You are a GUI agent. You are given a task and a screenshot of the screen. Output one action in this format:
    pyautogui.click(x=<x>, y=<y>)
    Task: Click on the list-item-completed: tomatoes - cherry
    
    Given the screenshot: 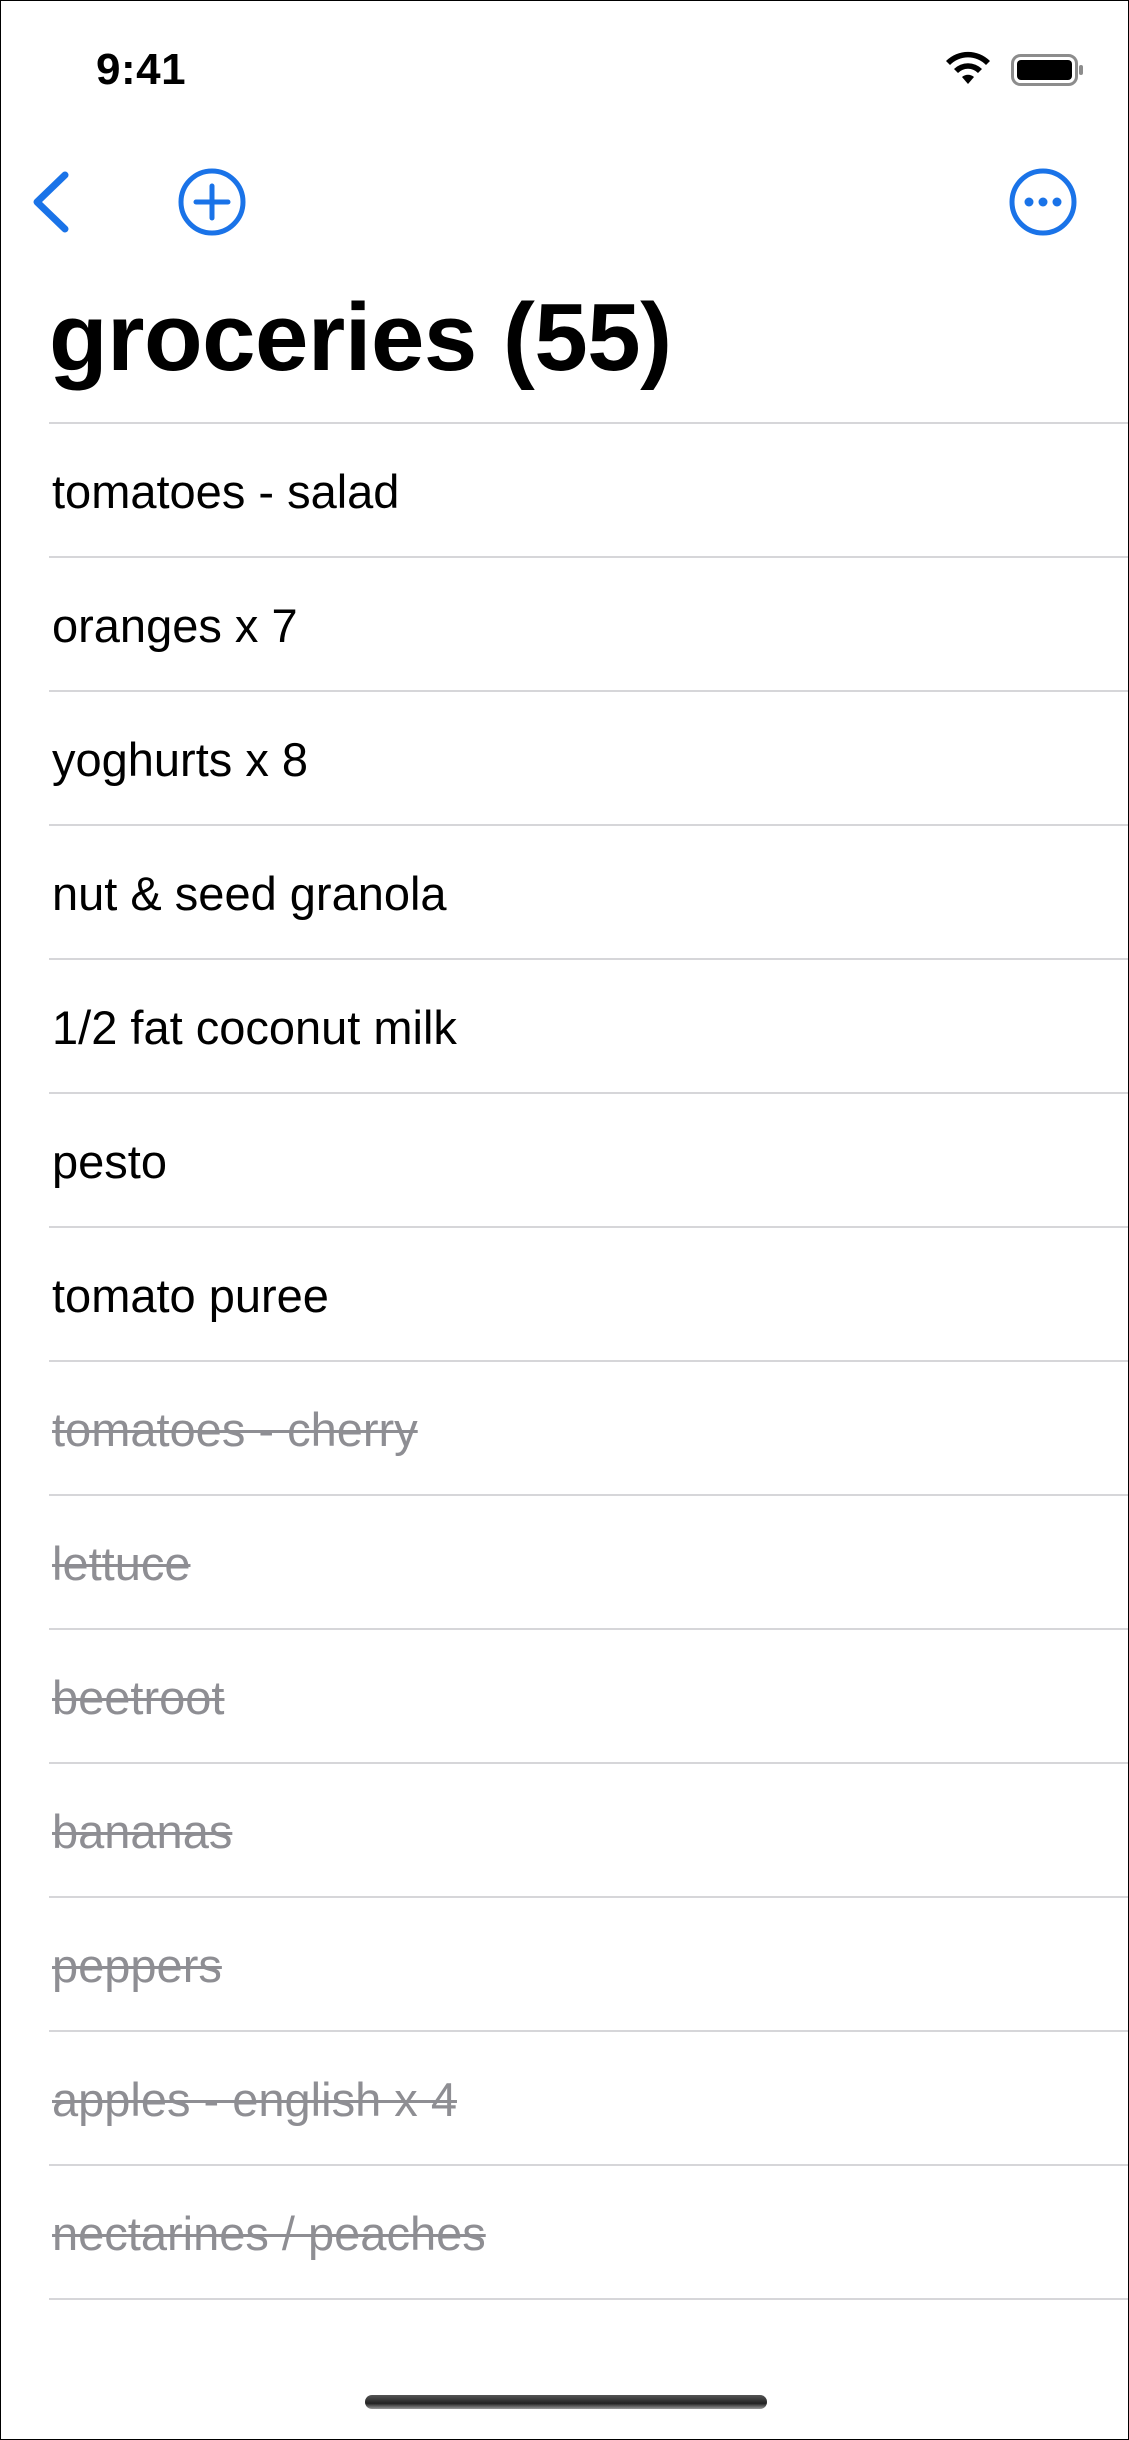 What is the action you would take?
    pyautogui.click(x=588, y=1427)
    